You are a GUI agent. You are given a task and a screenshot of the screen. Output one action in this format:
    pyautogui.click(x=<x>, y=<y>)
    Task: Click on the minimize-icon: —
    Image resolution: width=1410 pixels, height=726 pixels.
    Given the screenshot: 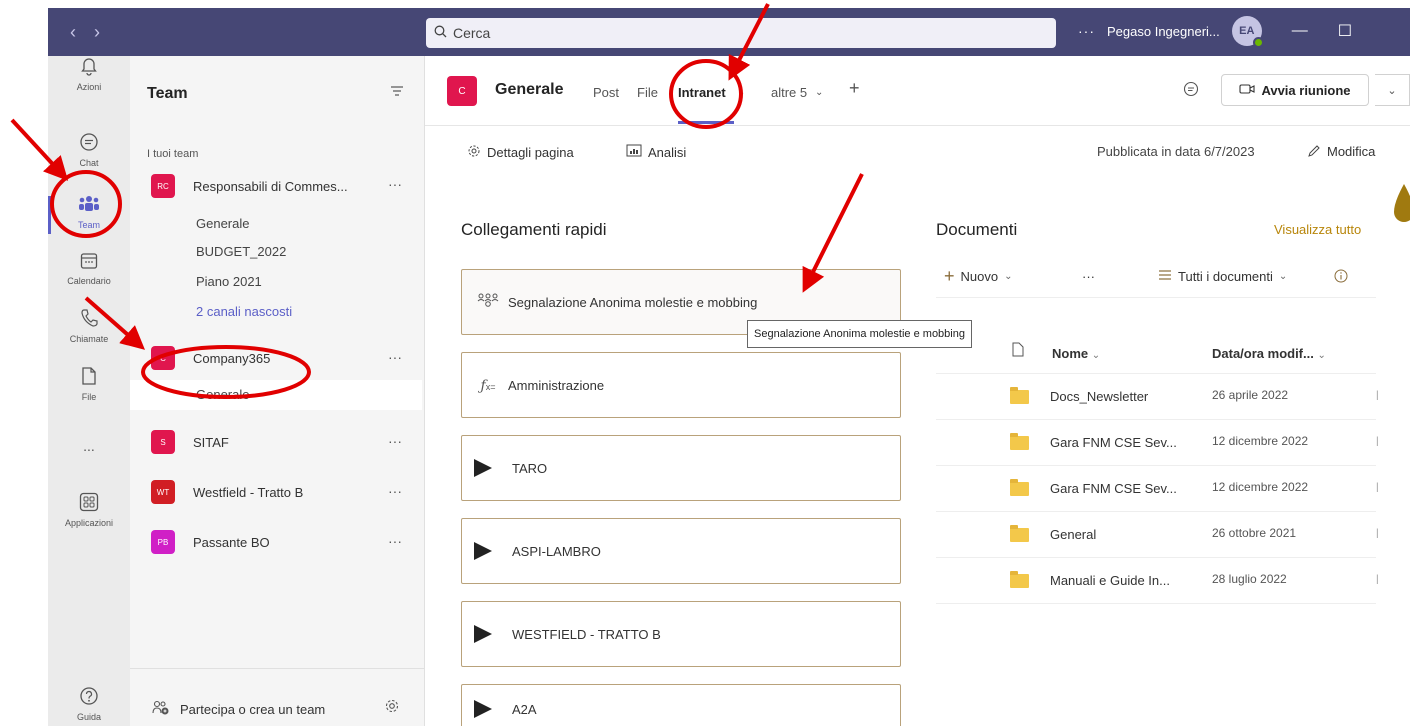 What is the action you would take?
    pyautogui.click(x=1300, y=31)
    